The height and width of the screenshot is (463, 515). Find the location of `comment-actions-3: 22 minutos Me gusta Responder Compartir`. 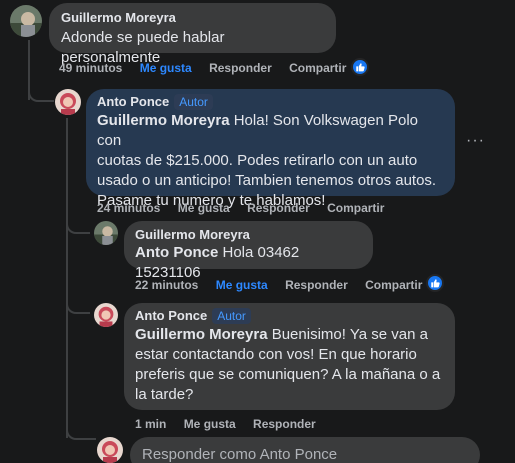

comment-actions-3: 22 minutos Me gusta Responder Compartir is located at coordinates (285, 285).